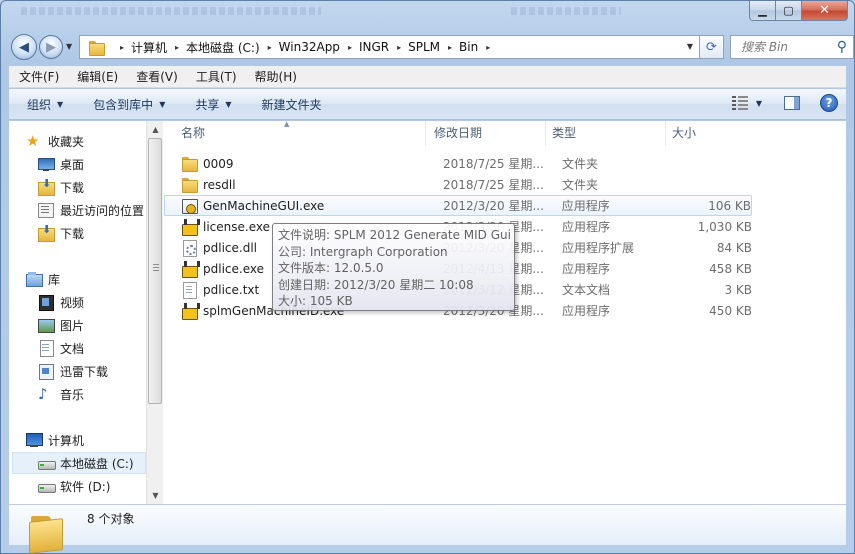 The image size is (855, 554). What do you see at coordinates (126, 104) in the screenshot?
I see `include-in-library-button: 包含到库中 ▼` at bounding box center [126, 104].